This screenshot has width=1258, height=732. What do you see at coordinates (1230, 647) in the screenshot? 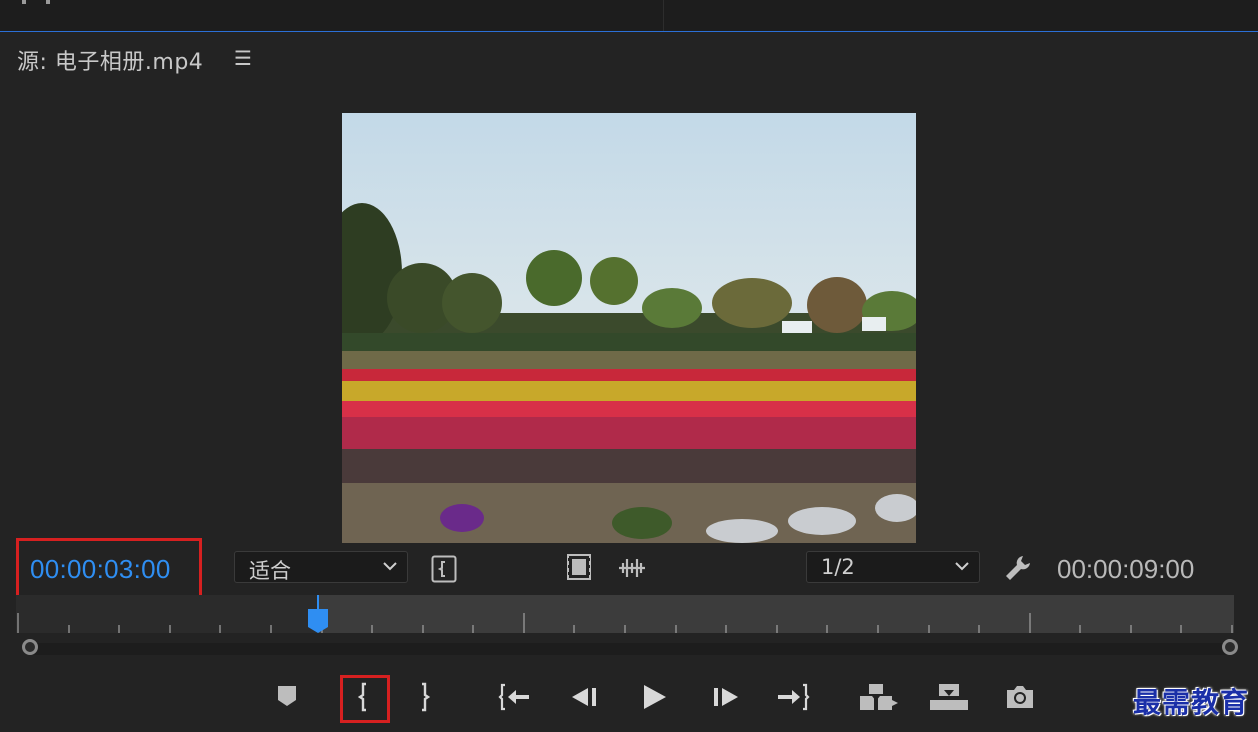
I see `scrollbar-right-handle` at bounding box center [1230, 647].